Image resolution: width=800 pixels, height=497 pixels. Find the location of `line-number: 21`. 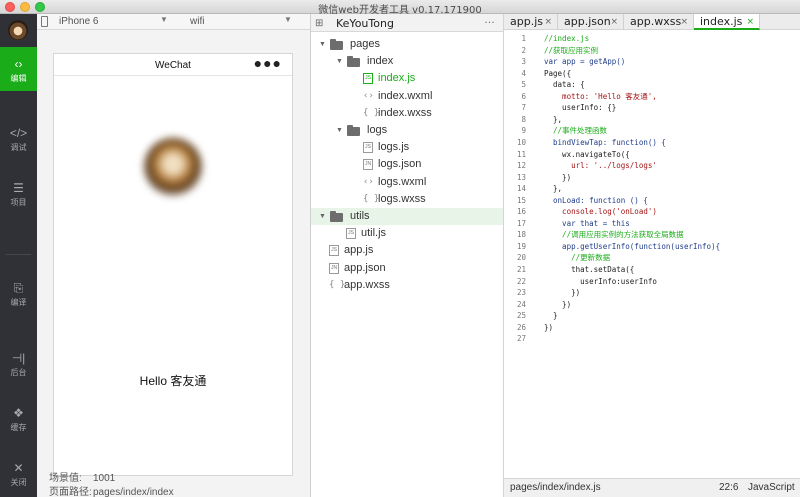

line-number: 21 is located at coordinates (521, 269).